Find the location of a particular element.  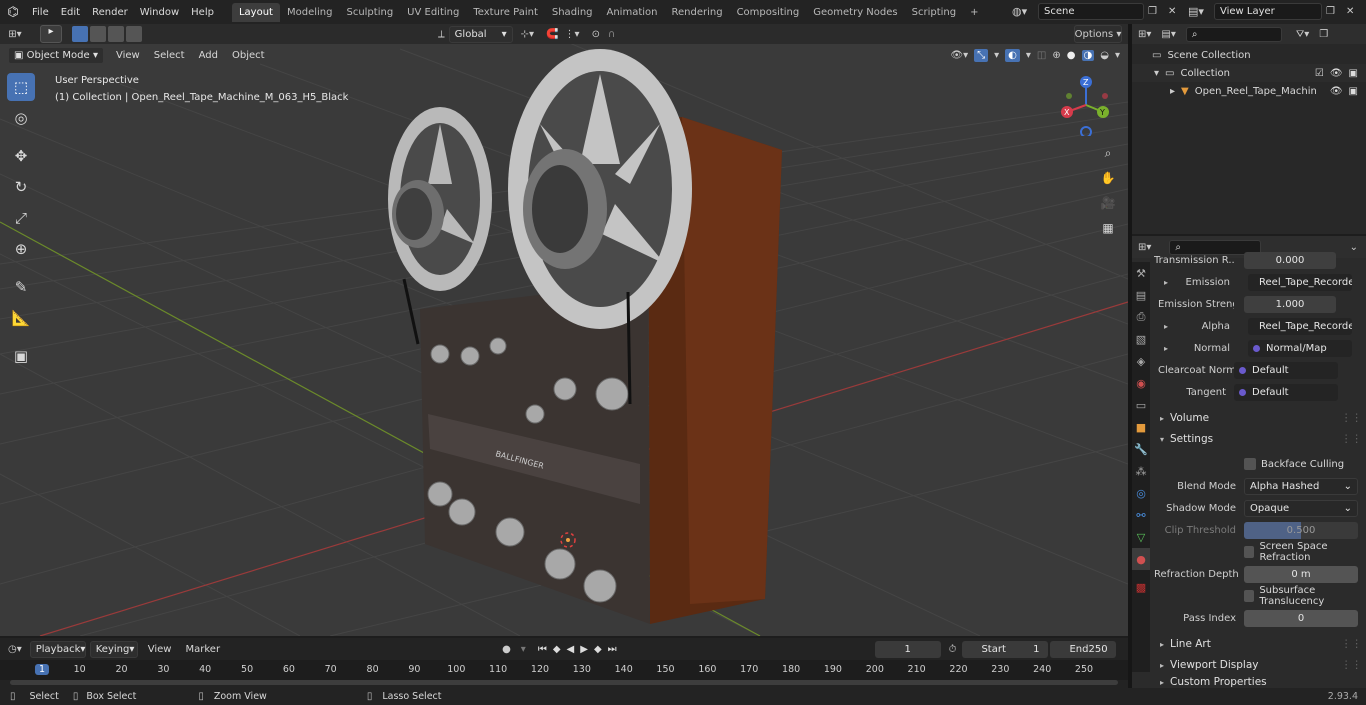

menu-file: File is located at coordinates (40, 12).